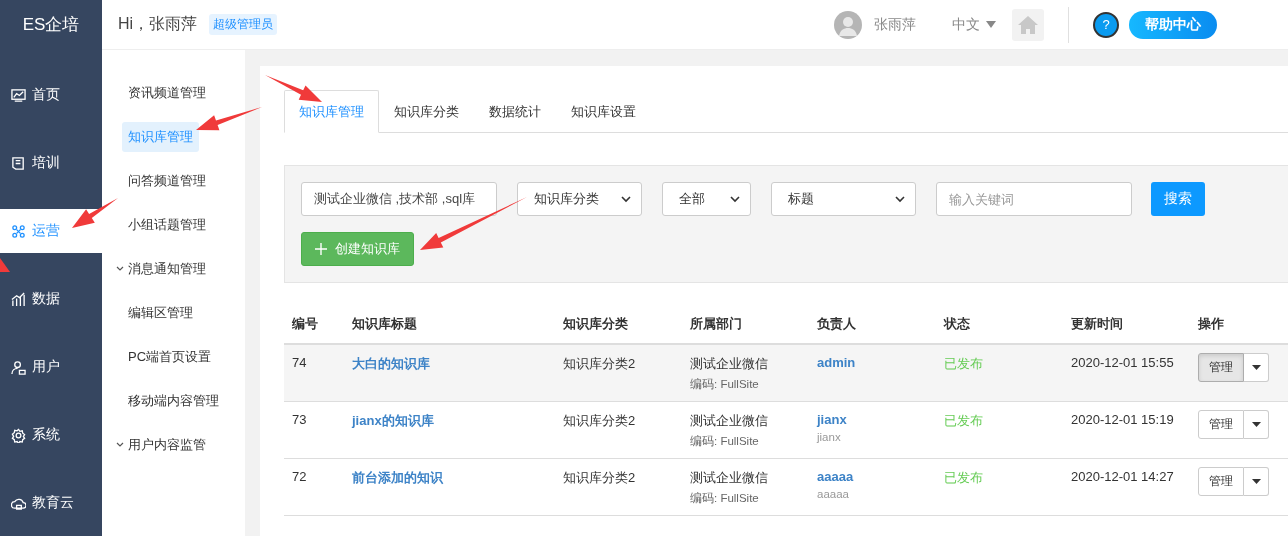 The width and height of the screenshot is (1288, 536). What do you see at coordinates (385, 324) in the screenshot?
I see `column-header: 知识库标题` at bounding box center [385, 324].